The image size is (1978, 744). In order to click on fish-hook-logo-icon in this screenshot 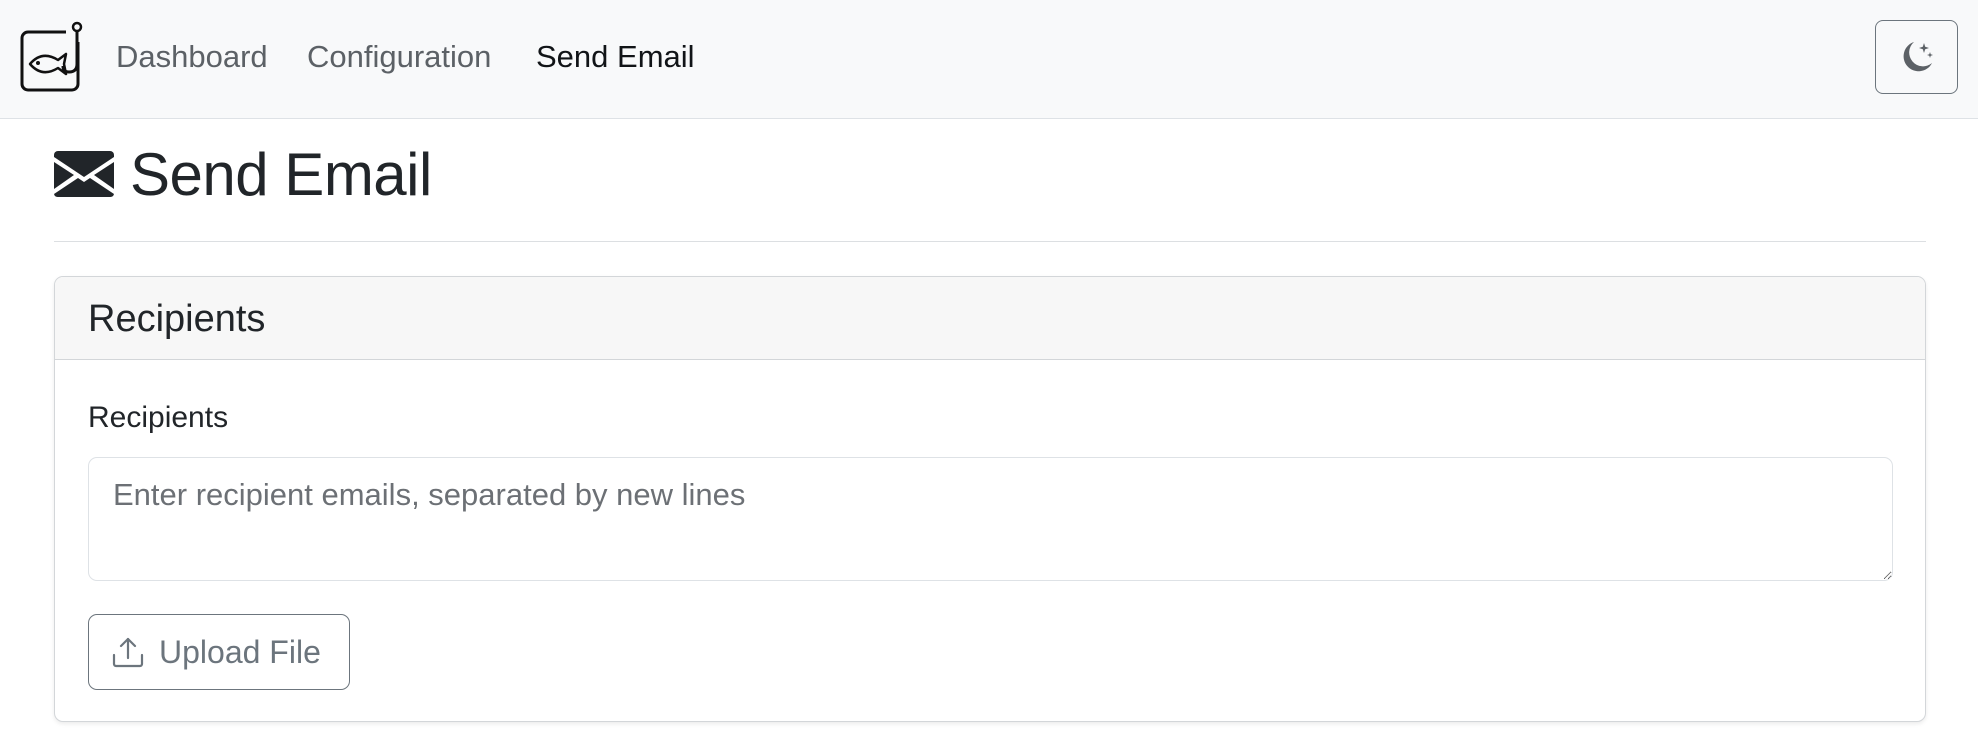, I will do `click(51, 56)`.